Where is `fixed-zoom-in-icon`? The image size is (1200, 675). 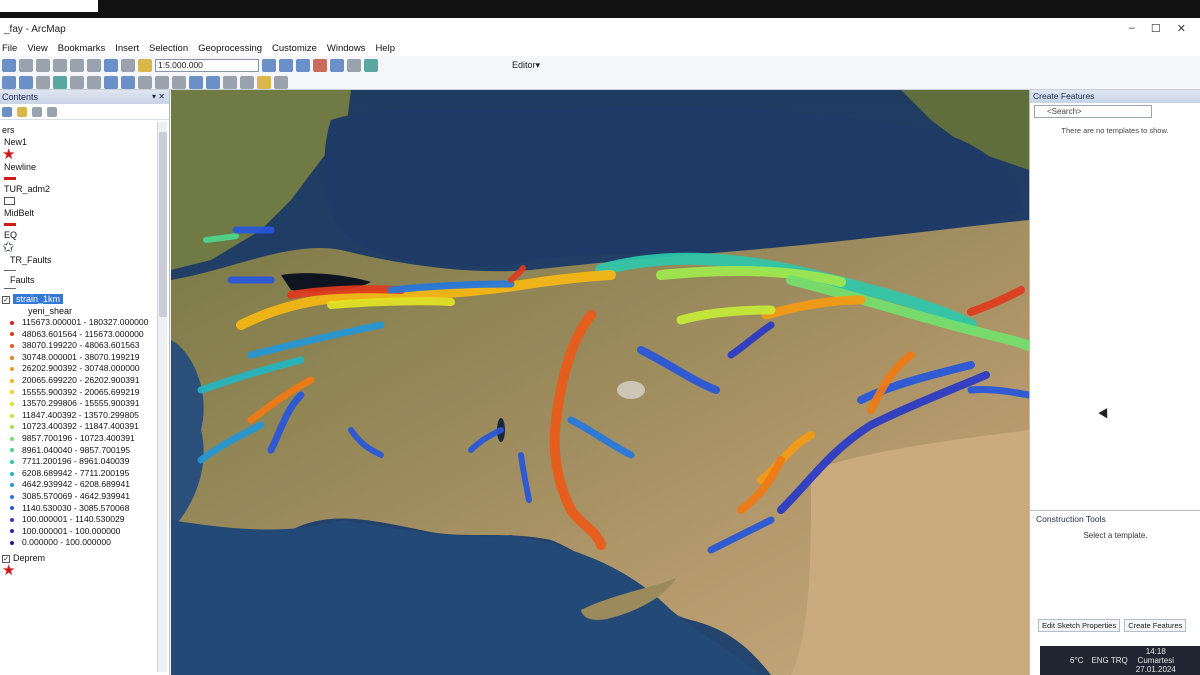 fixed-zoom-in-icon is located at coordinates (77, 82).